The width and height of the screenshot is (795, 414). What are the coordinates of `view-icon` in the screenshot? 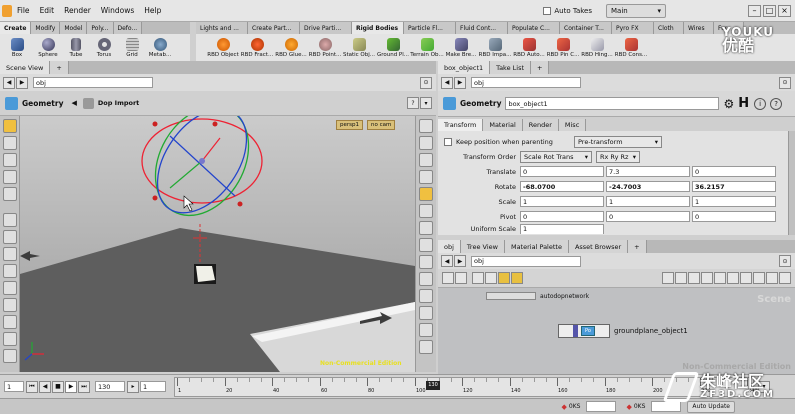 It's located at (9, 237).